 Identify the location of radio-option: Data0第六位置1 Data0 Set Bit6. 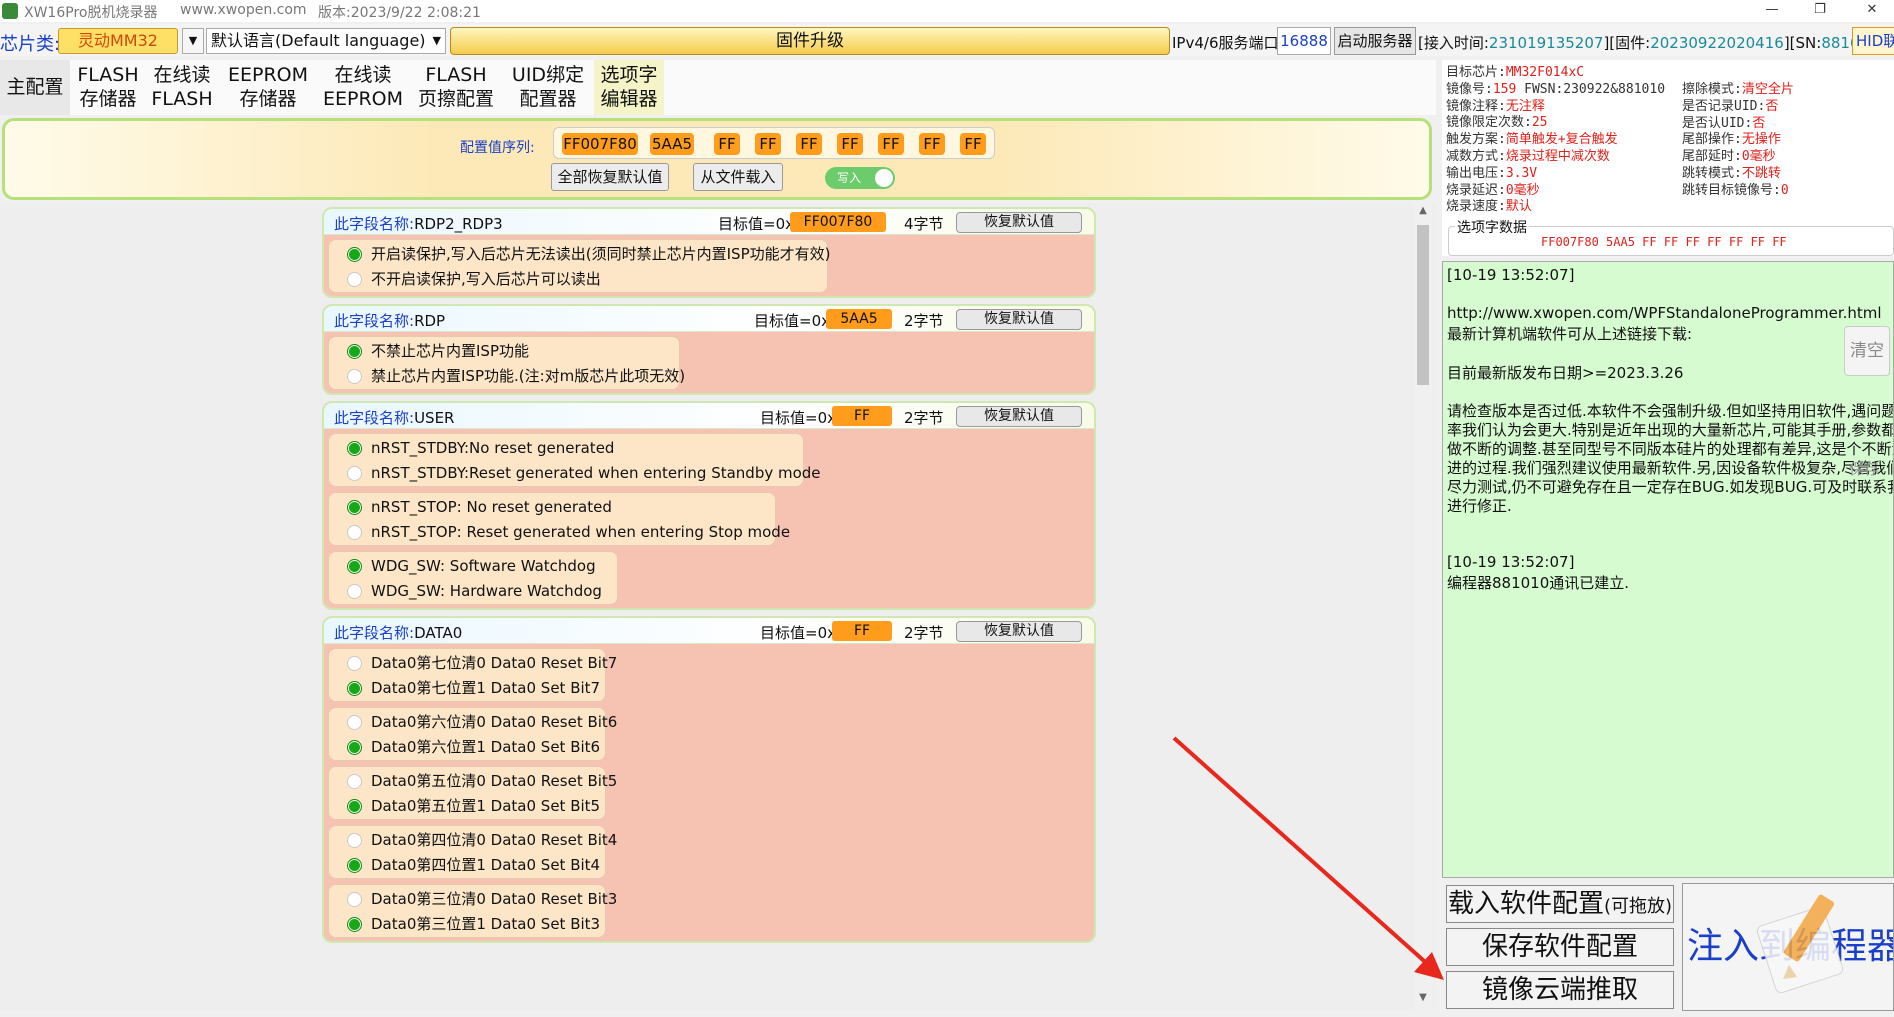
(468, 747).